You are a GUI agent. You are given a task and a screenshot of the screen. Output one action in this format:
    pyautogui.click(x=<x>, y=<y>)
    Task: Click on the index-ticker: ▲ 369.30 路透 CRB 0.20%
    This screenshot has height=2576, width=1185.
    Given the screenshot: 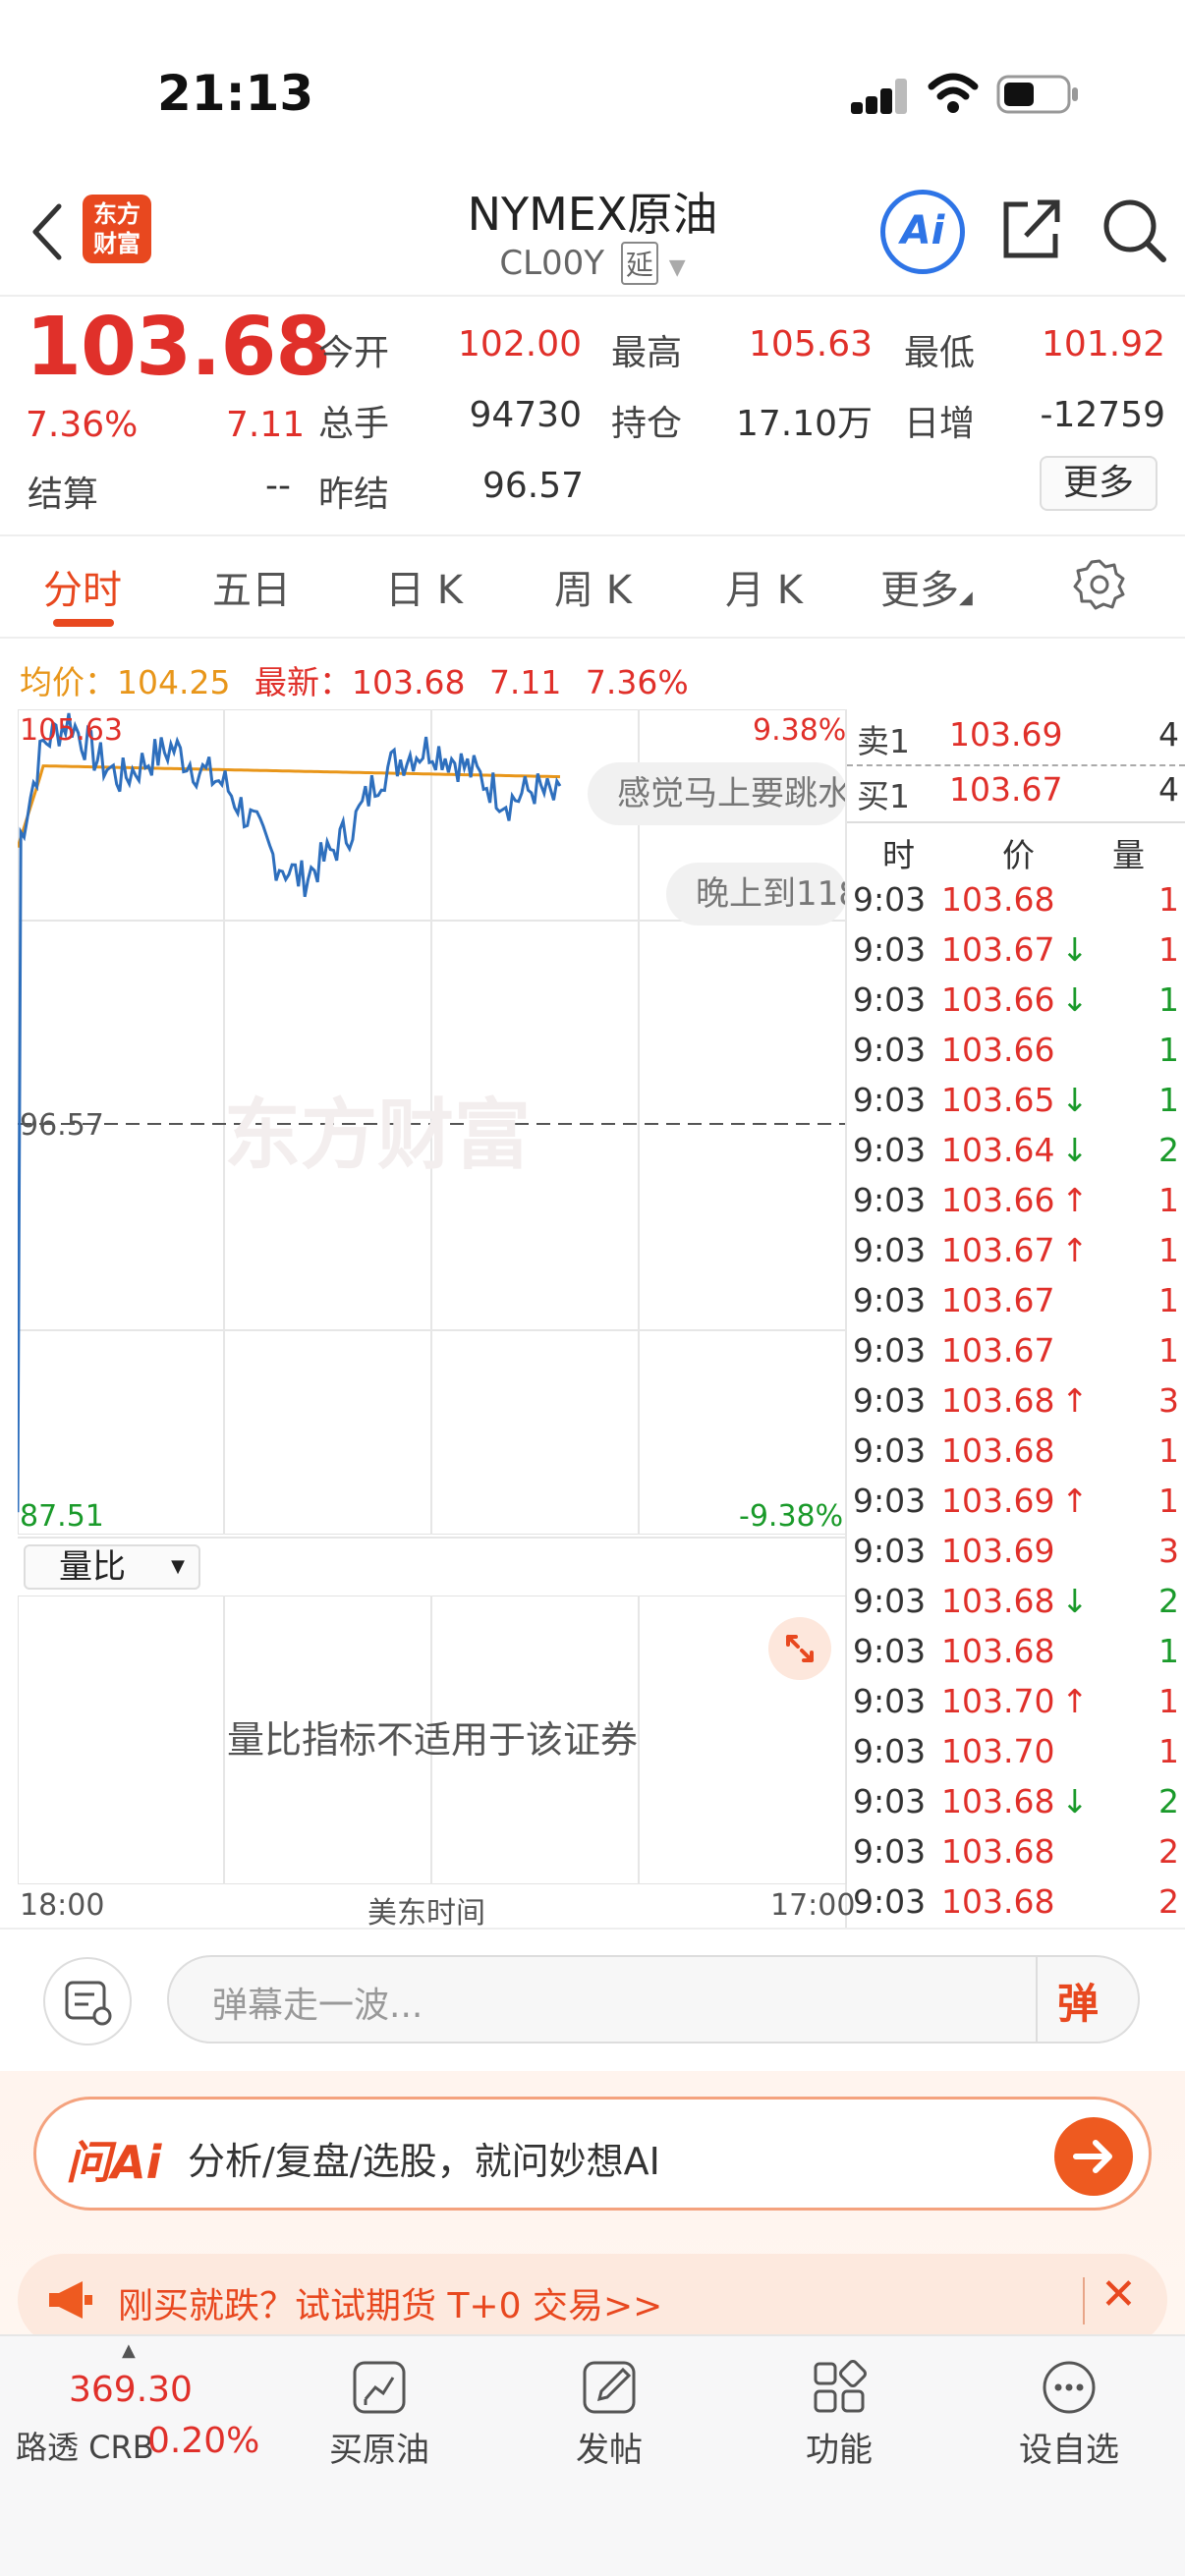 What is the action you would take?
    pyautogui.click(x=148, y=2409)
    